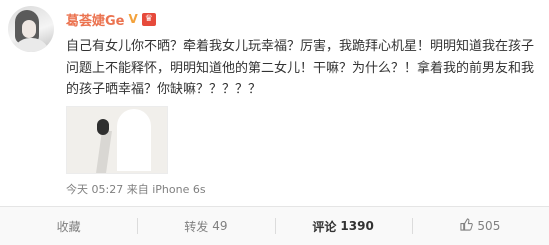 The width and height of the screenshot is (549, 245). What do you see at coordinates (117, 140) in the screenshot?
I see `post-photo` at bounding box center [117, 140].